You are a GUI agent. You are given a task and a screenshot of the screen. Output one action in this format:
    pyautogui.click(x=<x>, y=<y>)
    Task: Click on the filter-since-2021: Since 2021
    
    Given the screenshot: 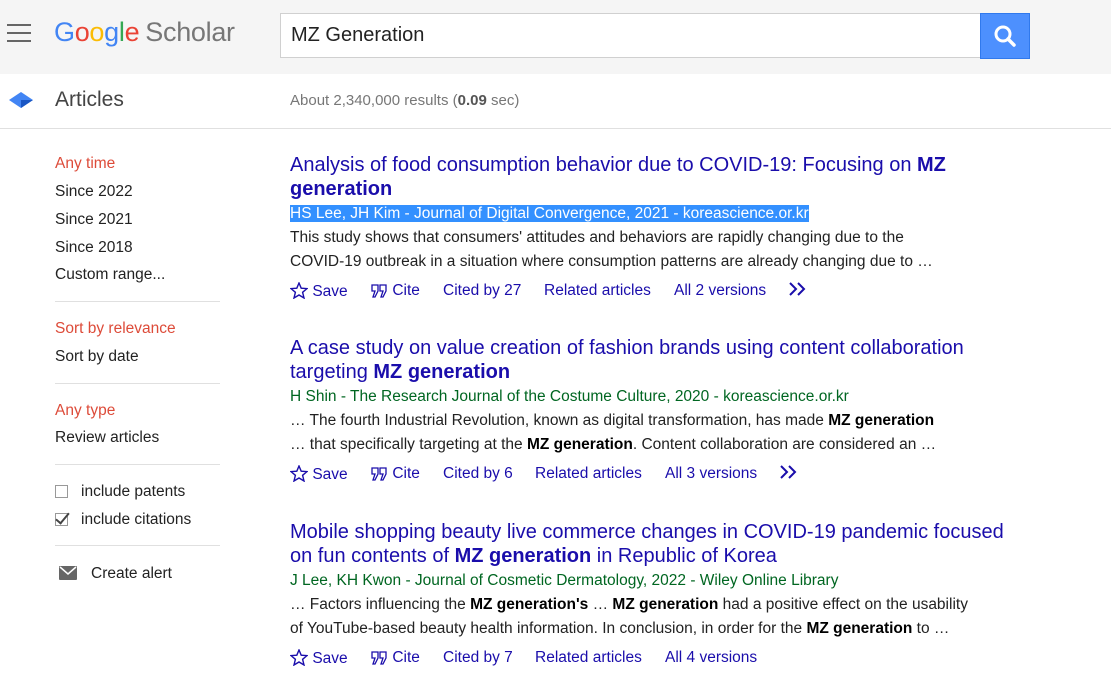 What is the action you would take?
    pyautogui.click(x=94, y=220)
    